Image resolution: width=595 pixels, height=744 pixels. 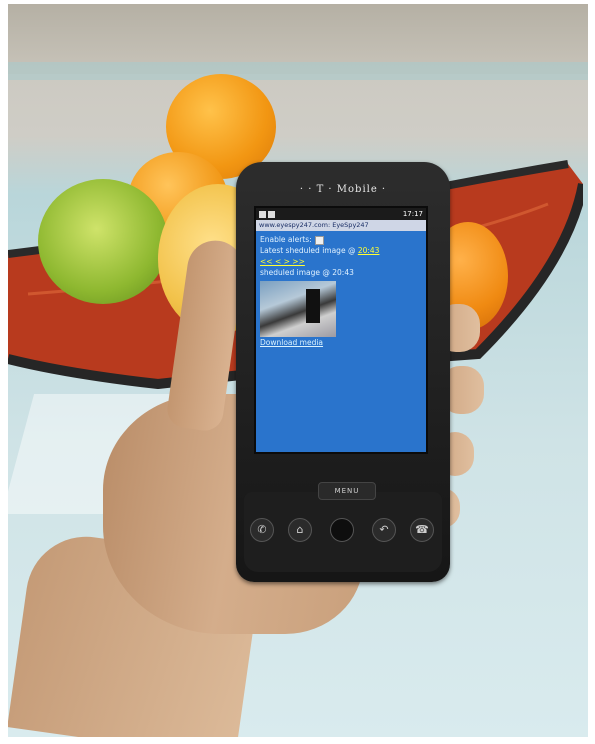 What do you see at coordinates (341, 239) in the screenshot?
I see `enable-alerts-row: Enable alerts:` at bounding box center [341, 239].